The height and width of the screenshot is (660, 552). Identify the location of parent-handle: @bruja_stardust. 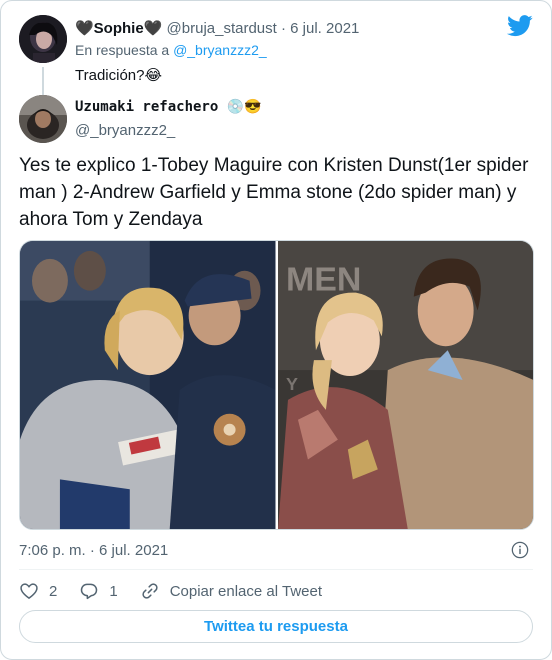
(222, 28).